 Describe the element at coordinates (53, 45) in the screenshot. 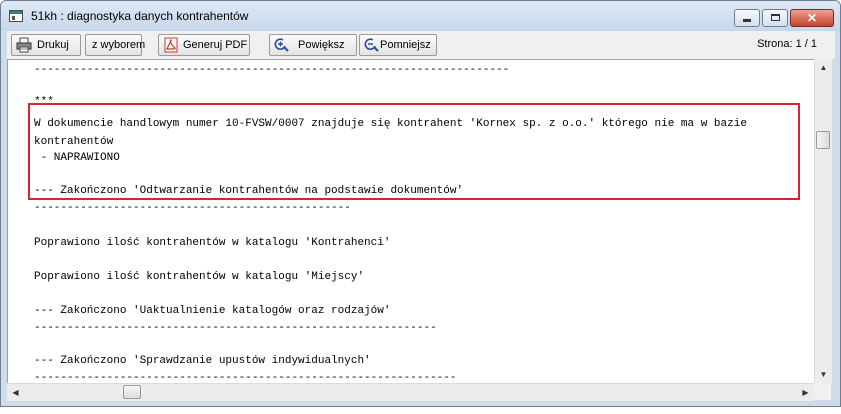

I see `print-label: Drukuj` at that location.